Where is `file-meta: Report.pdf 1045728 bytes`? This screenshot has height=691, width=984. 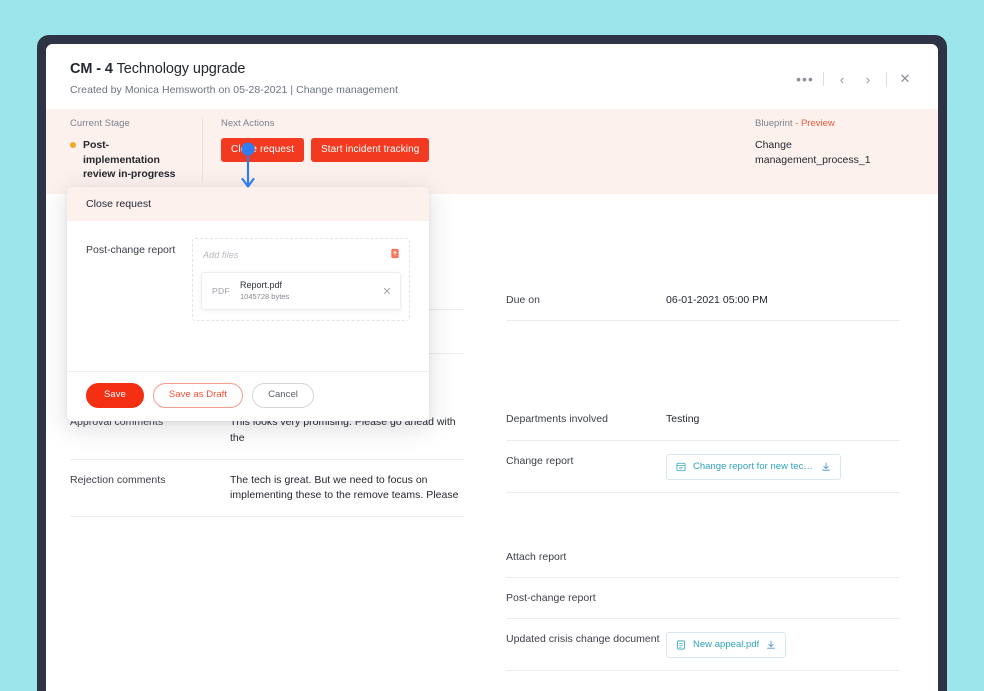 file-meta: Report.pdf 1045728 bytes is located at coordinates (307, 291).